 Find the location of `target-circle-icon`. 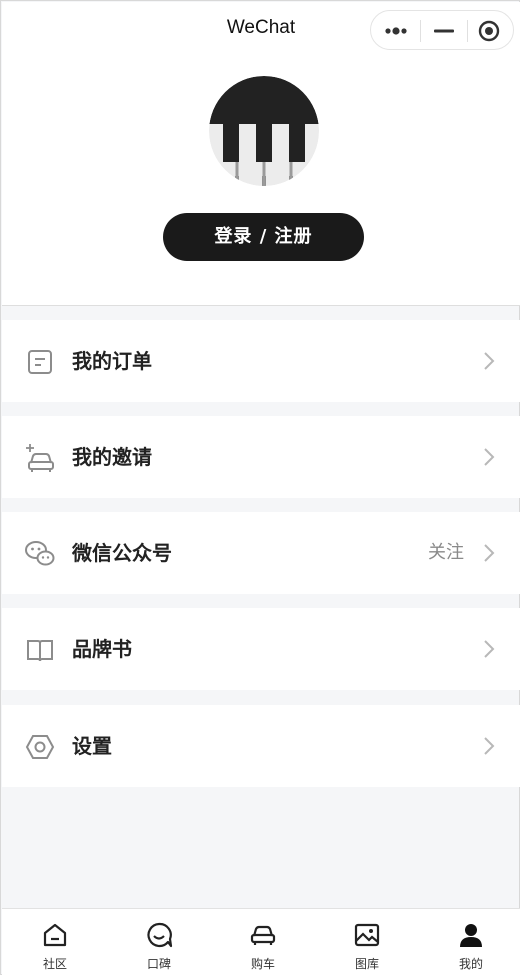

target-circle-icon is located at coordinates (490, 31).